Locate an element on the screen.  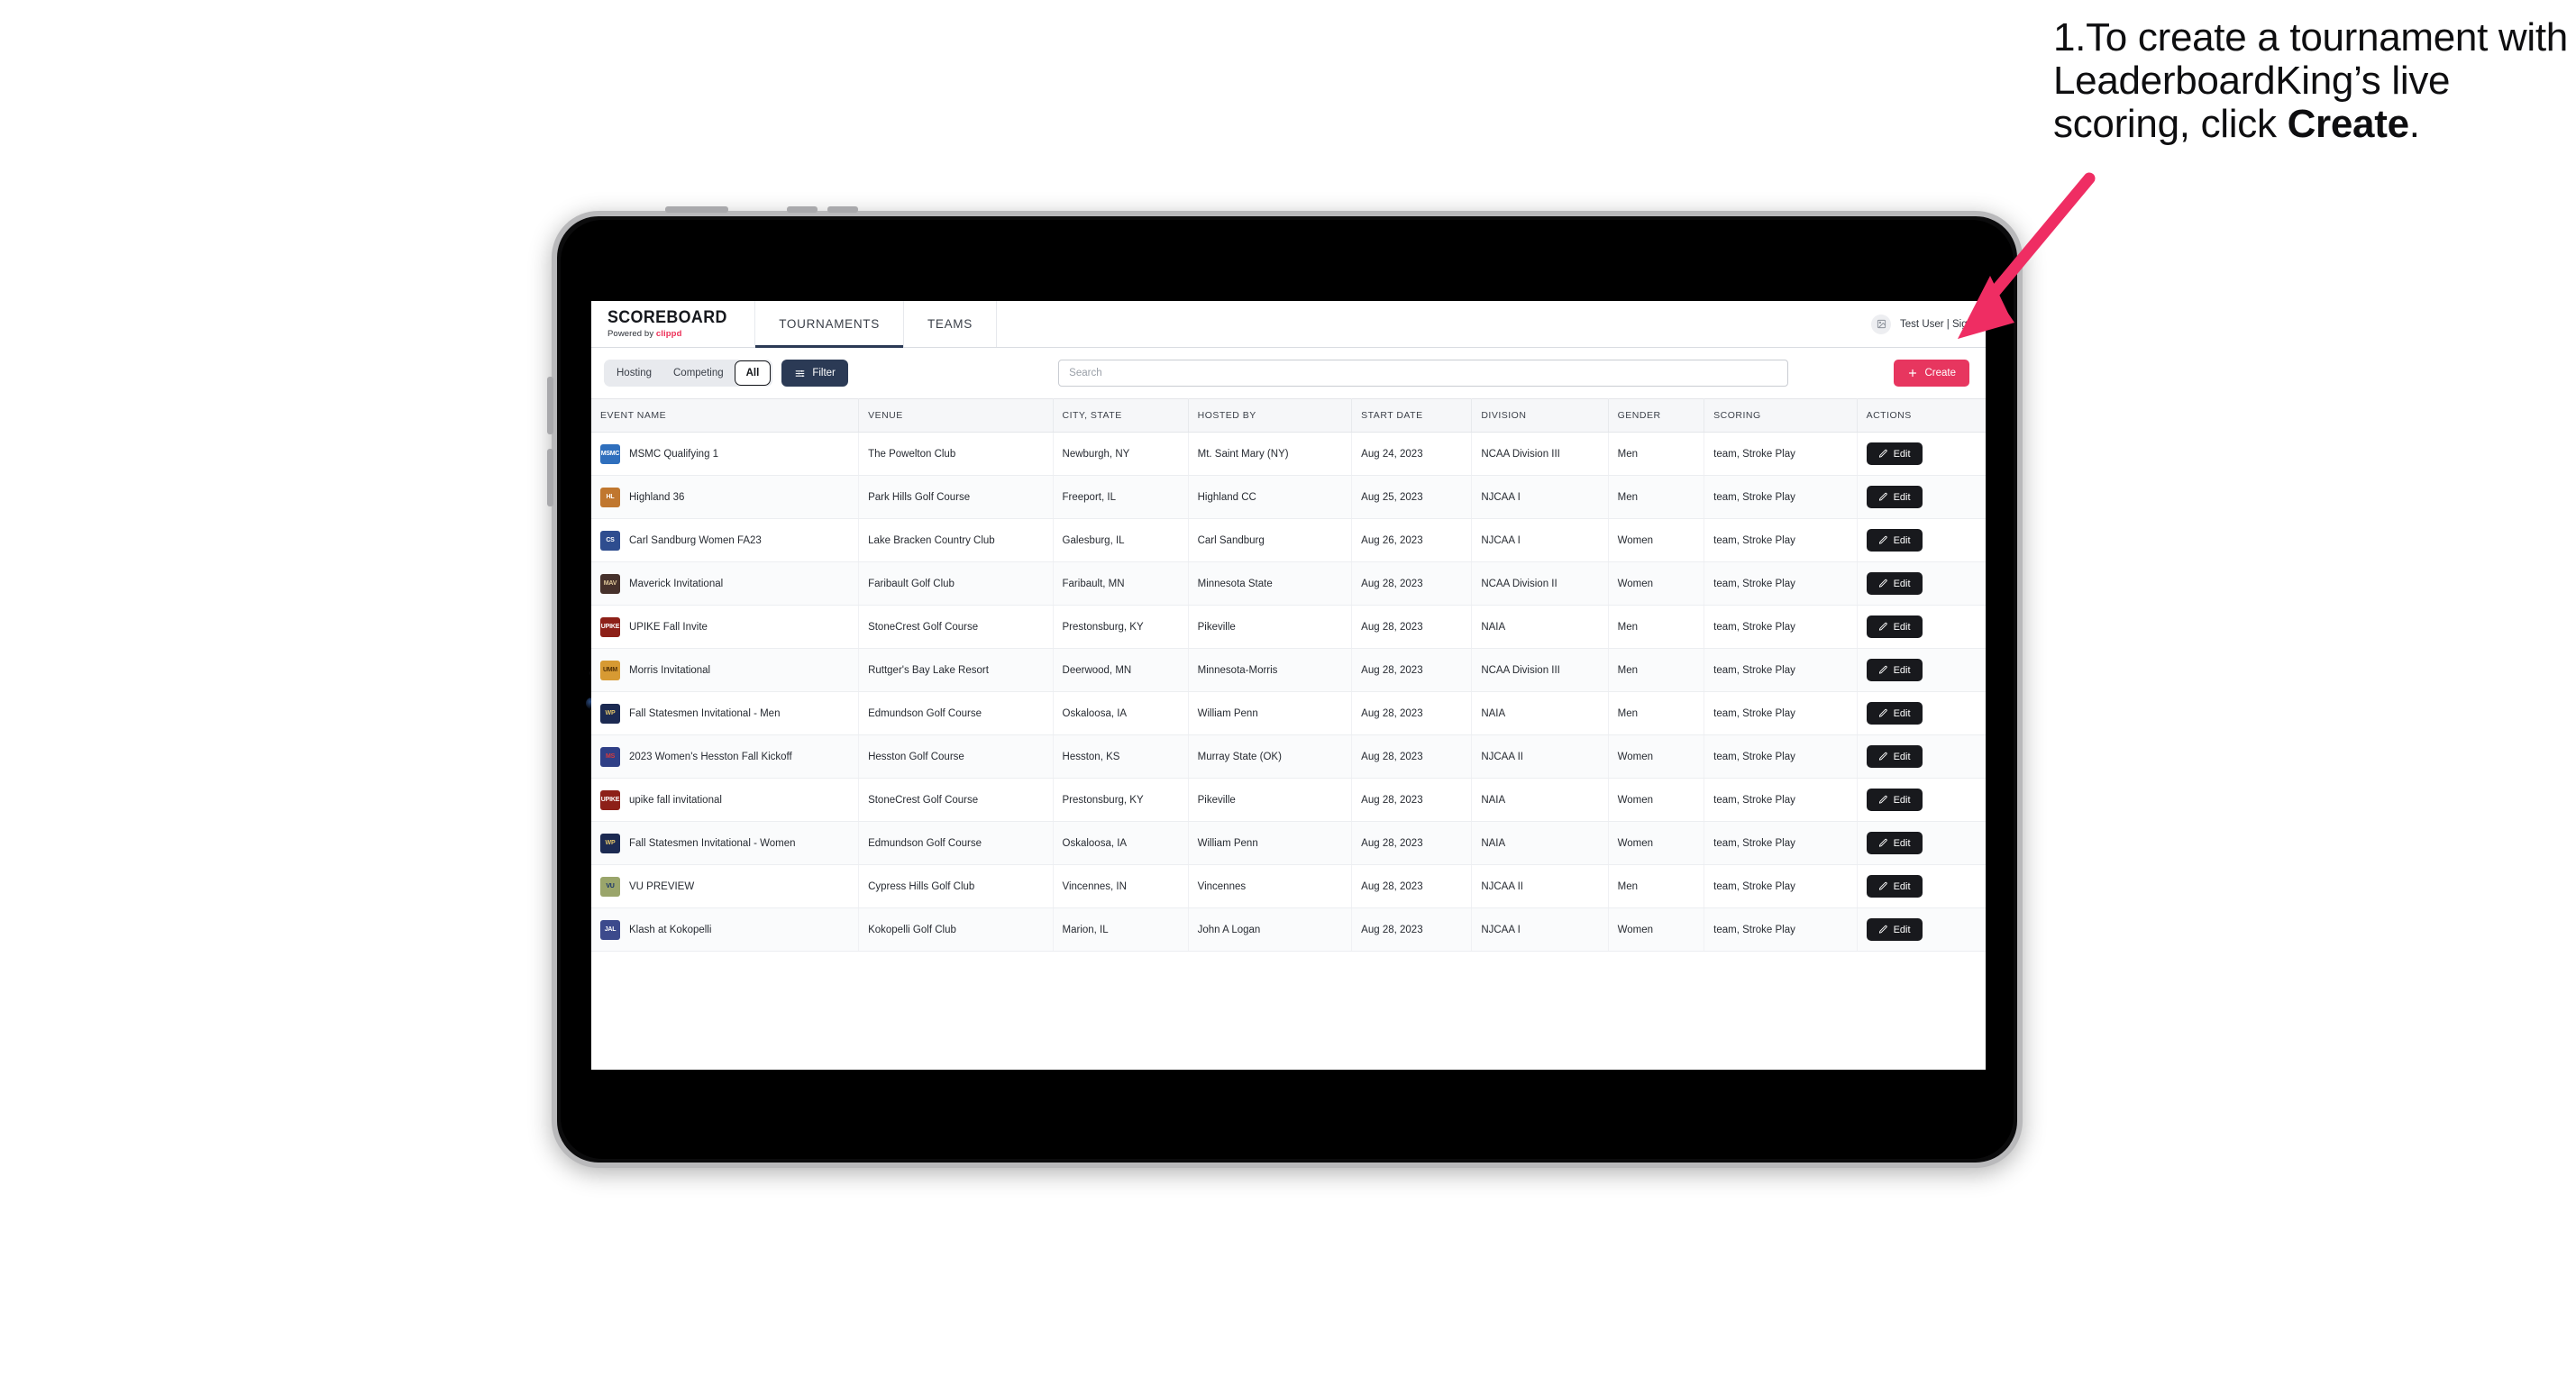
tablet-volume-up-button is located at coordinates (550, 405).